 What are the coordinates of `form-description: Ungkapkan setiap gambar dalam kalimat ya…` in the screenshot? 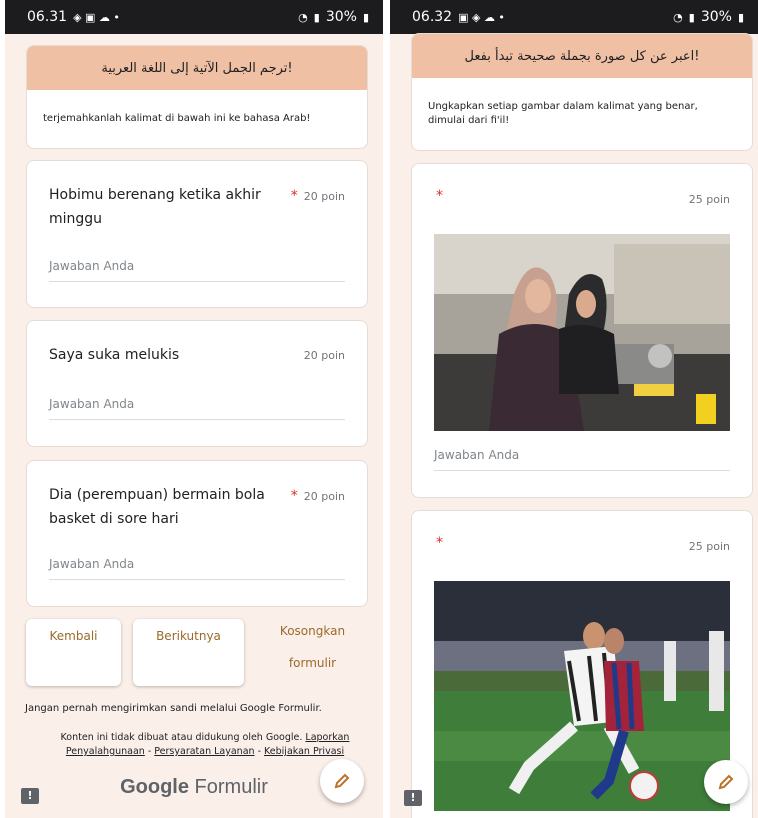 It's located at (563, 113).